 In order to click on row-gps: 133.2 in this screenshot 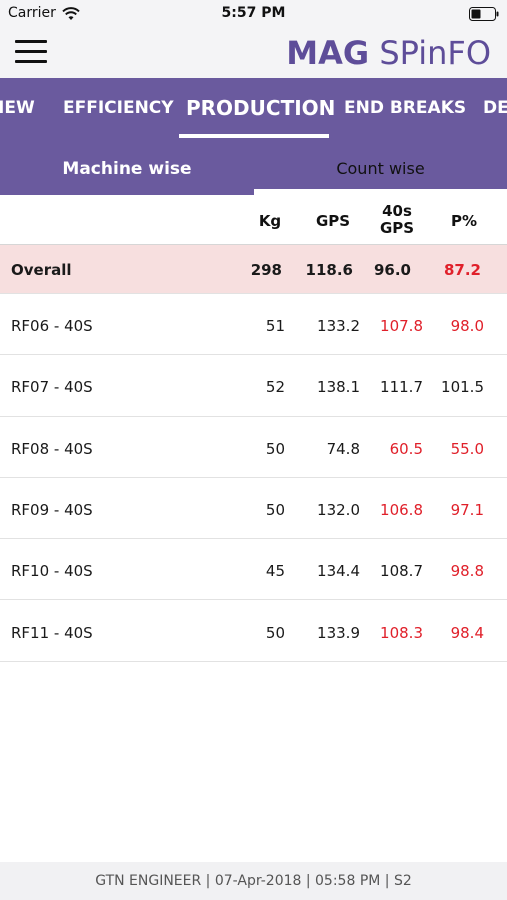, I will do `click(338, 326)`.